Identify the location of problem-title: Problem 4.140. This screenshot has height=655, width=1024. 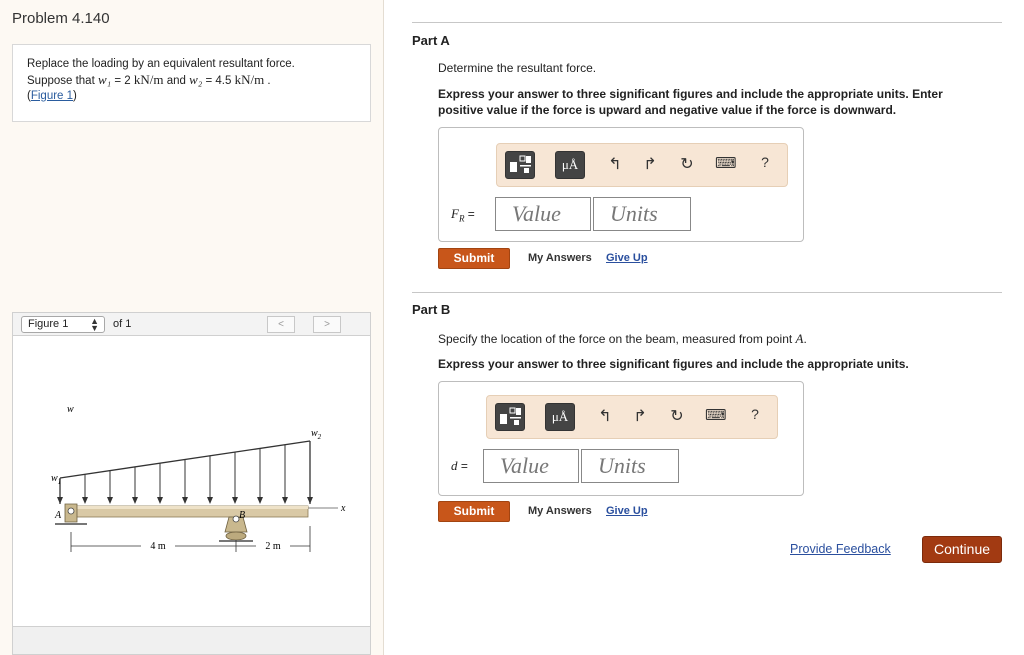
(61, 18).